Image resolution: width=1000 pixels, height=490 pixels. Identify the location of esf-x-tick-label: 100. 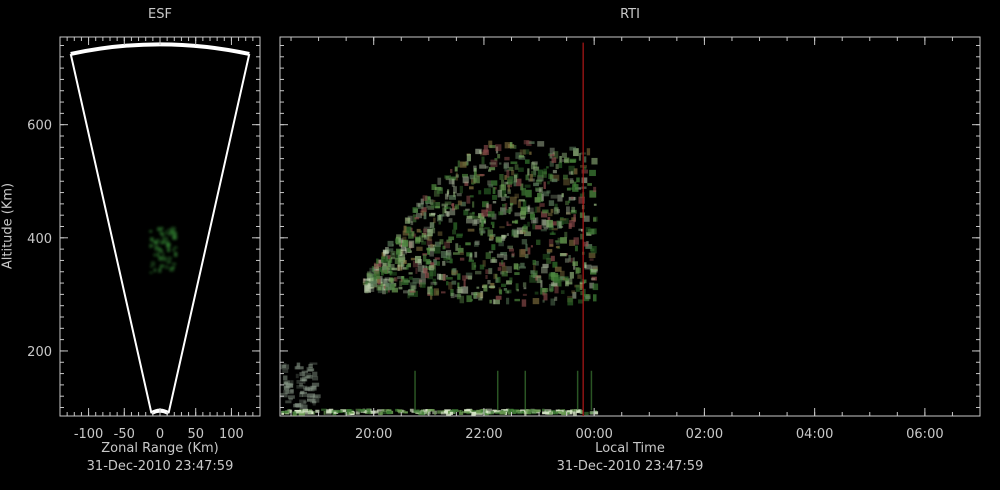
(231, 434).